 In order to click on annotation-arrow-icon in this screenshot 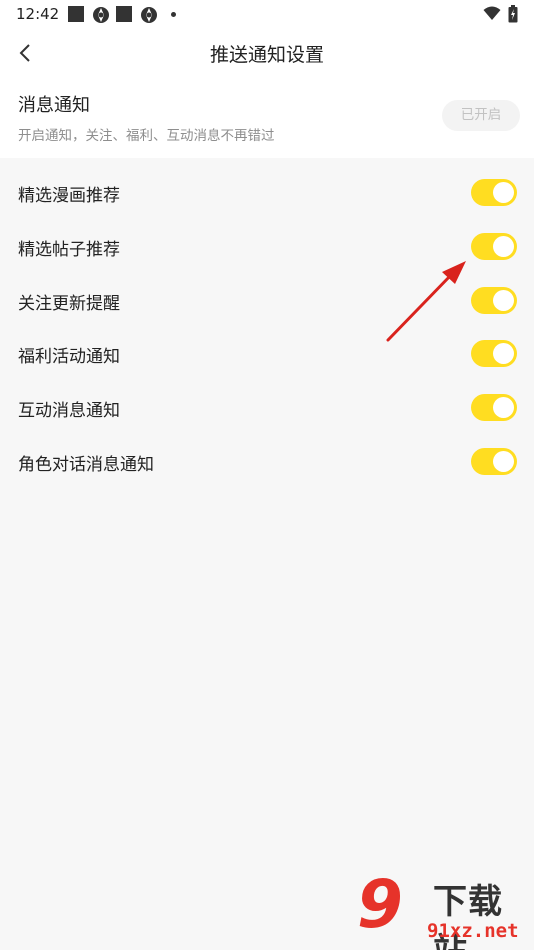, I will do `click(426, 301)`.